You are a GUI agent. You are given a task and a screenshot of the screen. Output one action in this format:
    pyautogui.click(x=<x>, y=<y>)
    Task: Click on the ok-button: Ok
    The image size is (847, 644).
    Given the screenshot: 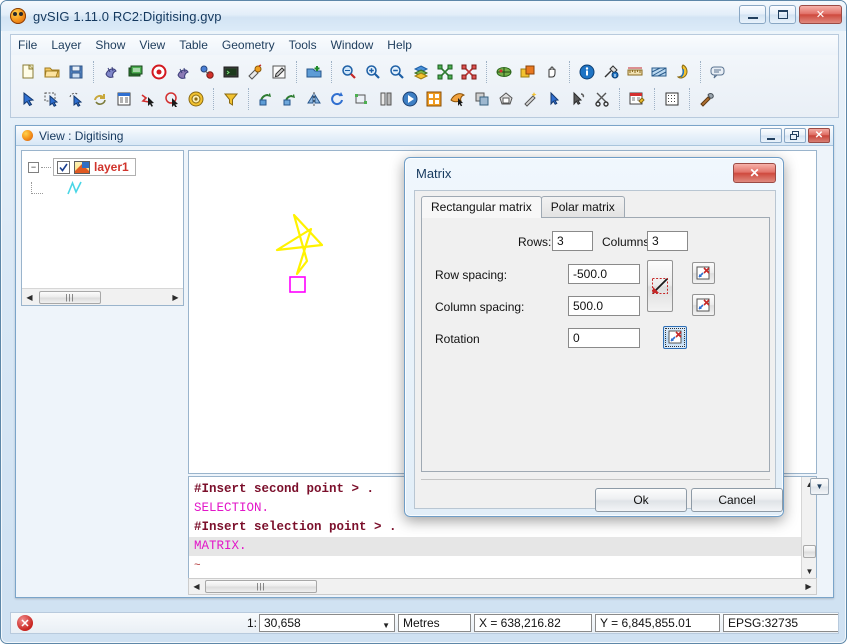 What is the action you would take?
    pyautogui.click(x=641, y=500)
    